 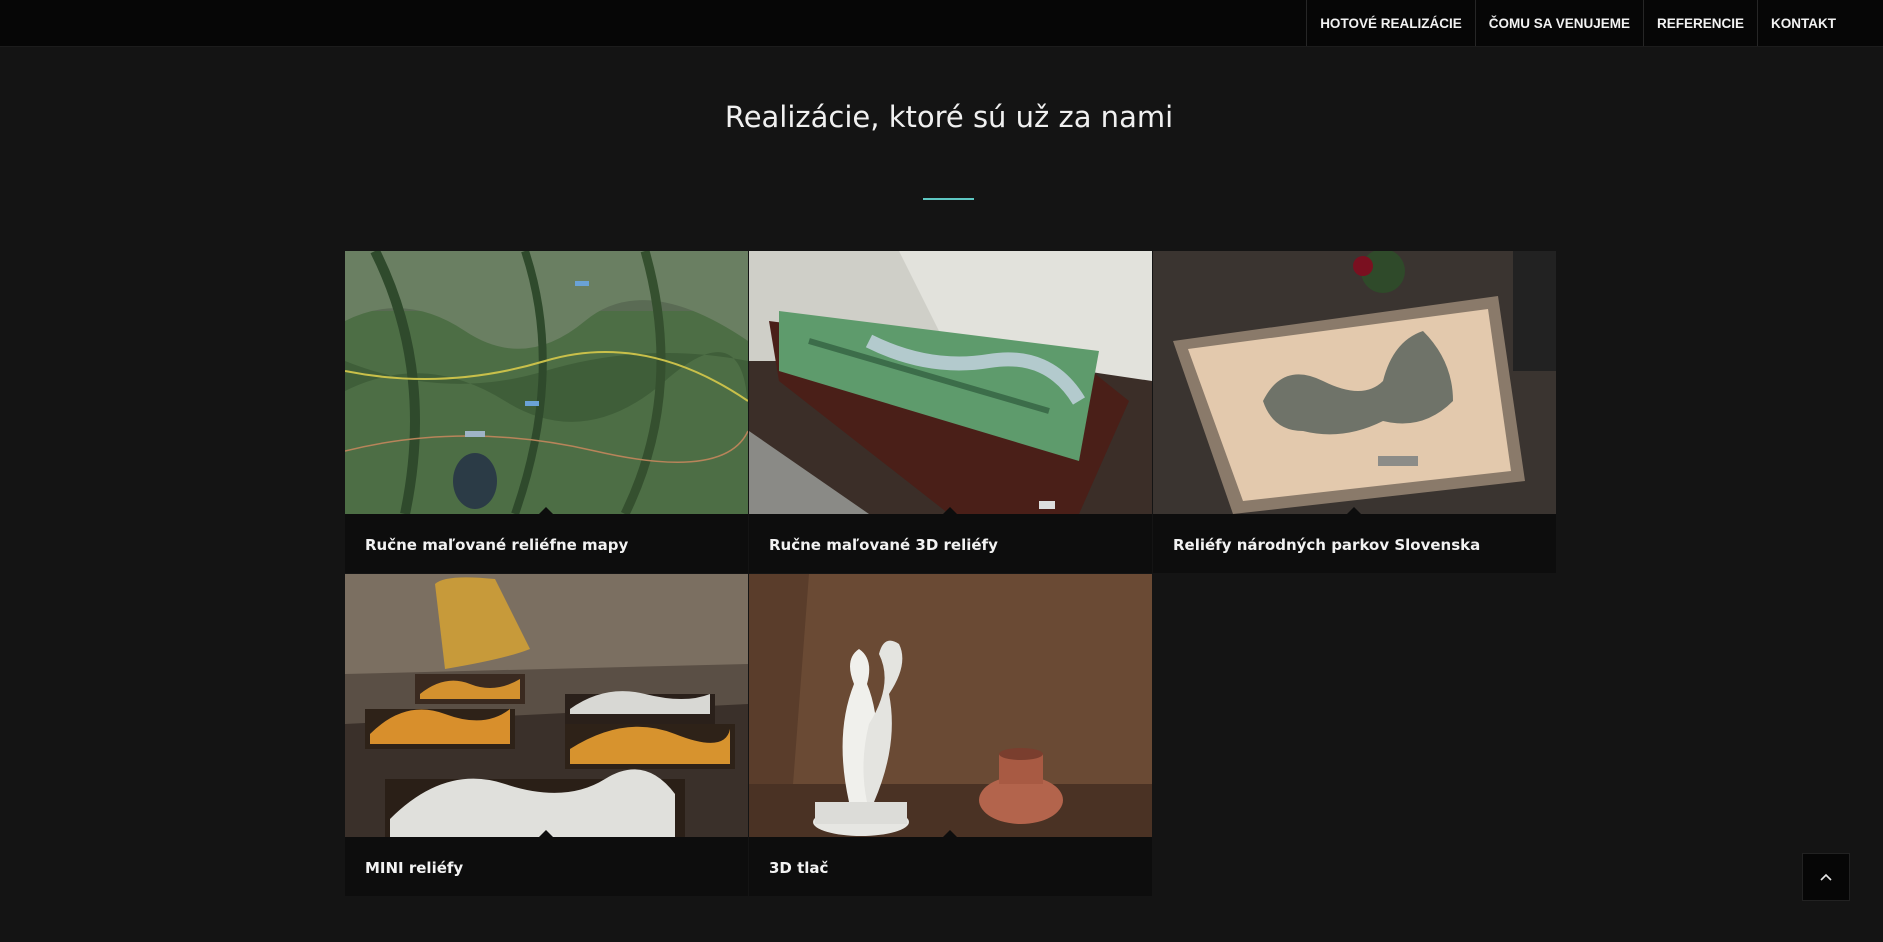 What do you see at coordinates (546, 705) in the screenshot?
I see `portfolio-image-mini-reliefs` at bounding box center [546, 705].